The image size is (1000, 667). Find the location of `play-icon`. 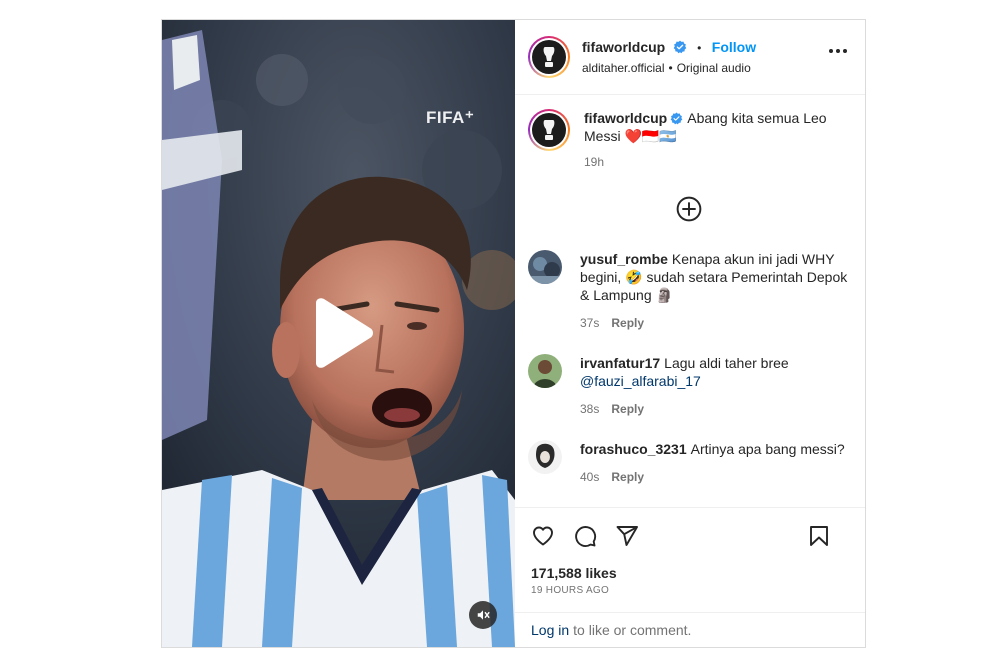

play-icon is located at coordinates (344, 333).